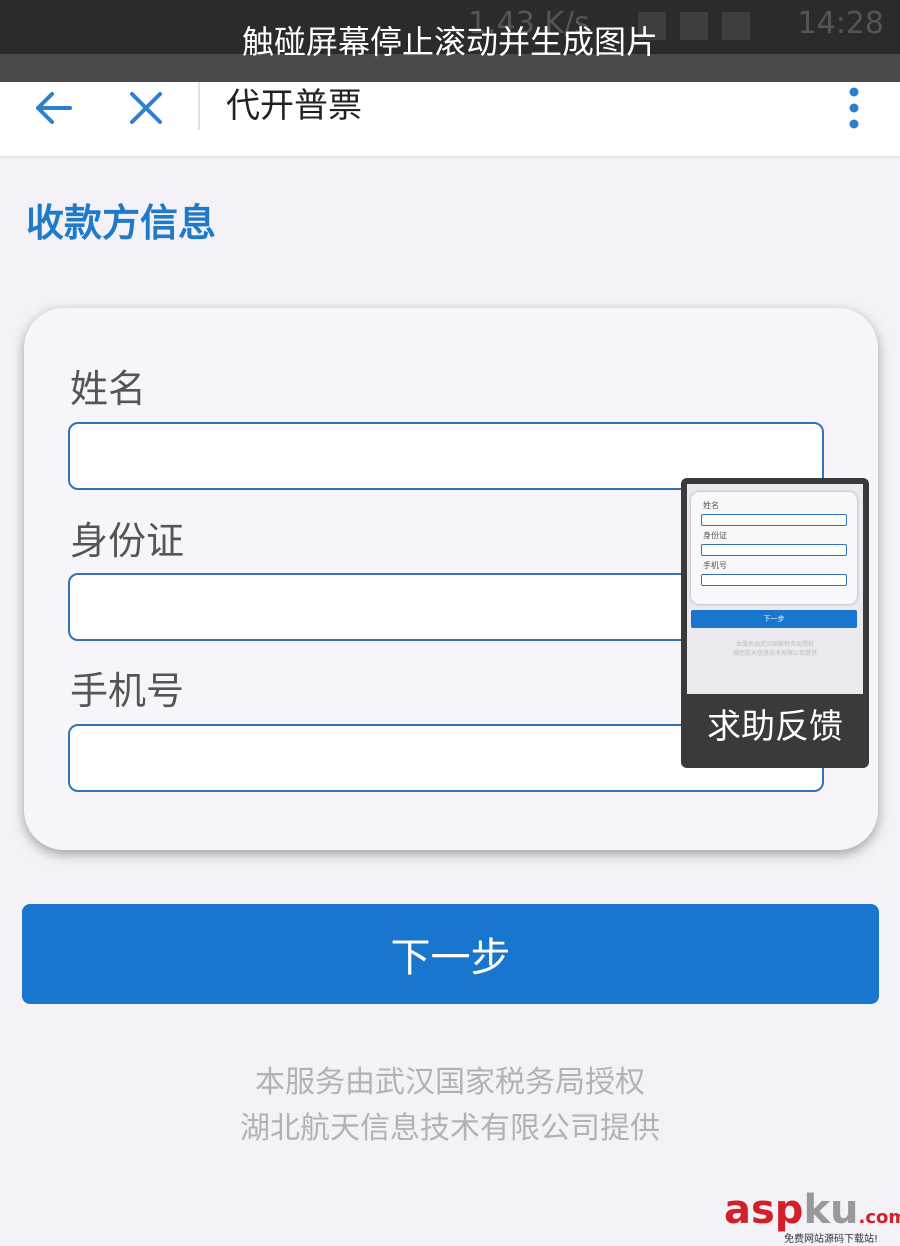  What do you see at coordinates (774, 653) in the screenshot?
I see `thumbnail-footer-line: 湖北航天信息技术有限公司提供` at bounding box center [774, 653].